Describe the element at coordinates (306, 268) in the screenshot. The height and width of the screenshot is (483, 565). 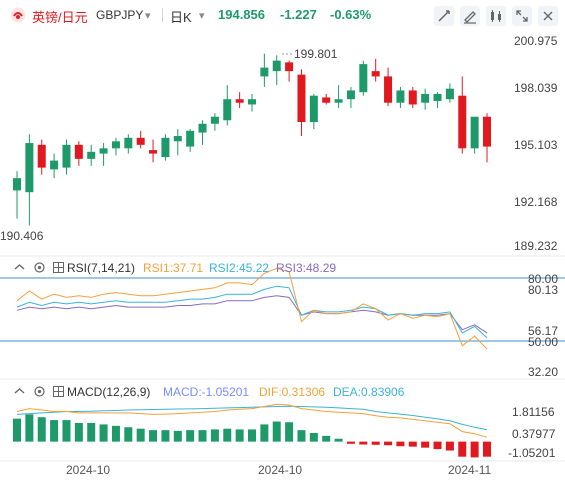
I see `rsi3-value: RSI3:48.29` at that location.